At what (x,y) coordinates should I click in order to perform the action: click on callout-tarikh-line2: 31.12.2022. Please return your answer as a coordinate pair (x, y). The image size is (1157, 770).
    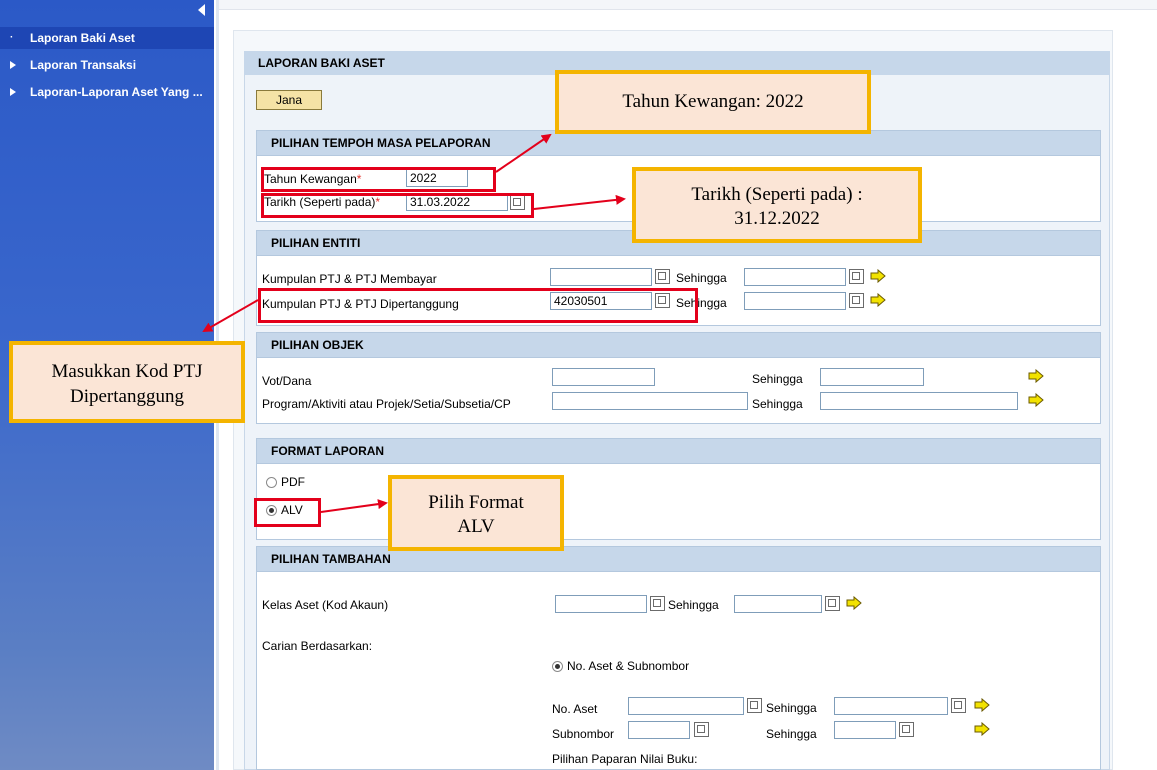
    Looking at the image, I should click on (777, 218).